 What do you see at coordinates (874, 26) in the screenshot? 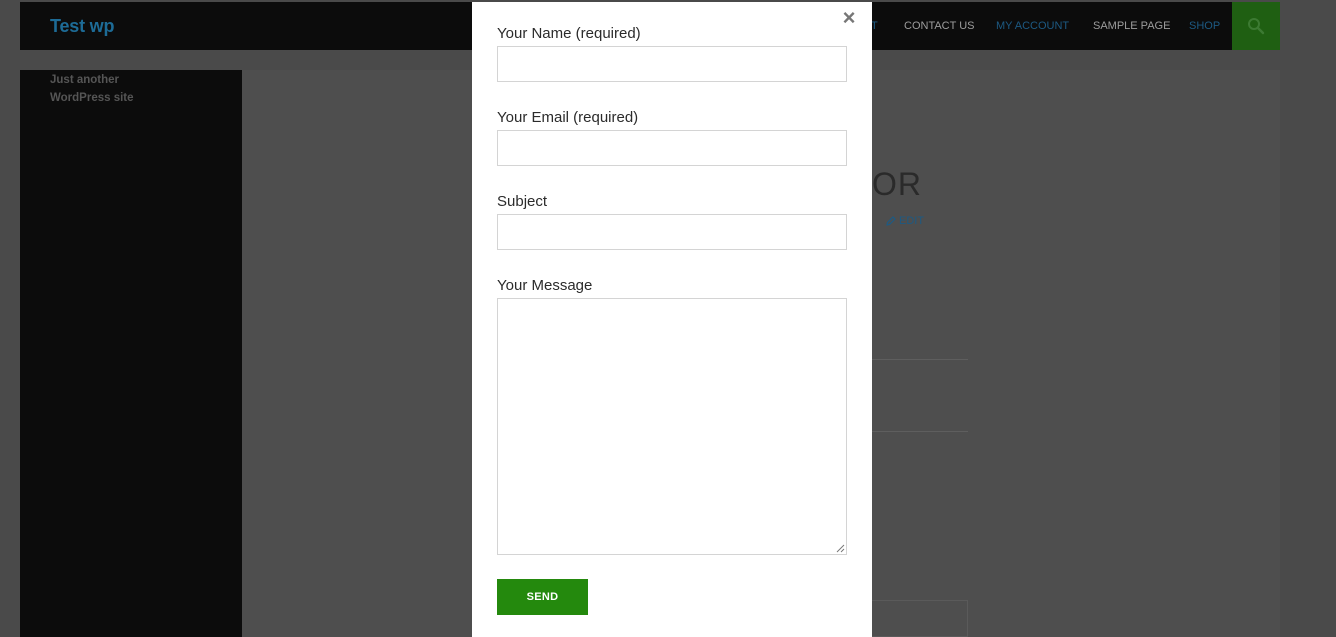
I see `nav-item-partial: T` at bounding box center [874, 26].